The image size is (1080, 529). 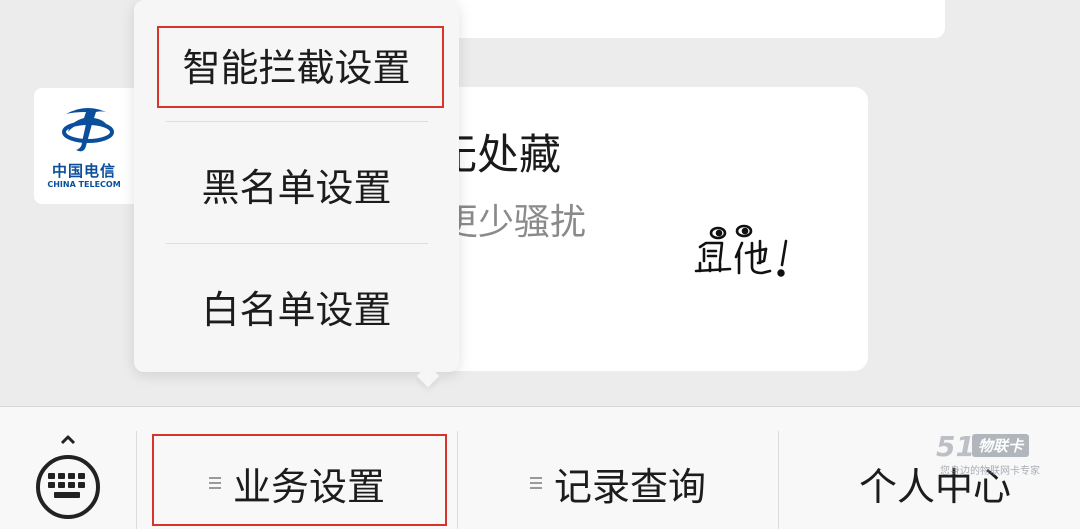 What do you see at coordinates (514, 222) in the screenshot?
I see `card-subtitle: 更少骚扰` at bounding box center [514, 222].